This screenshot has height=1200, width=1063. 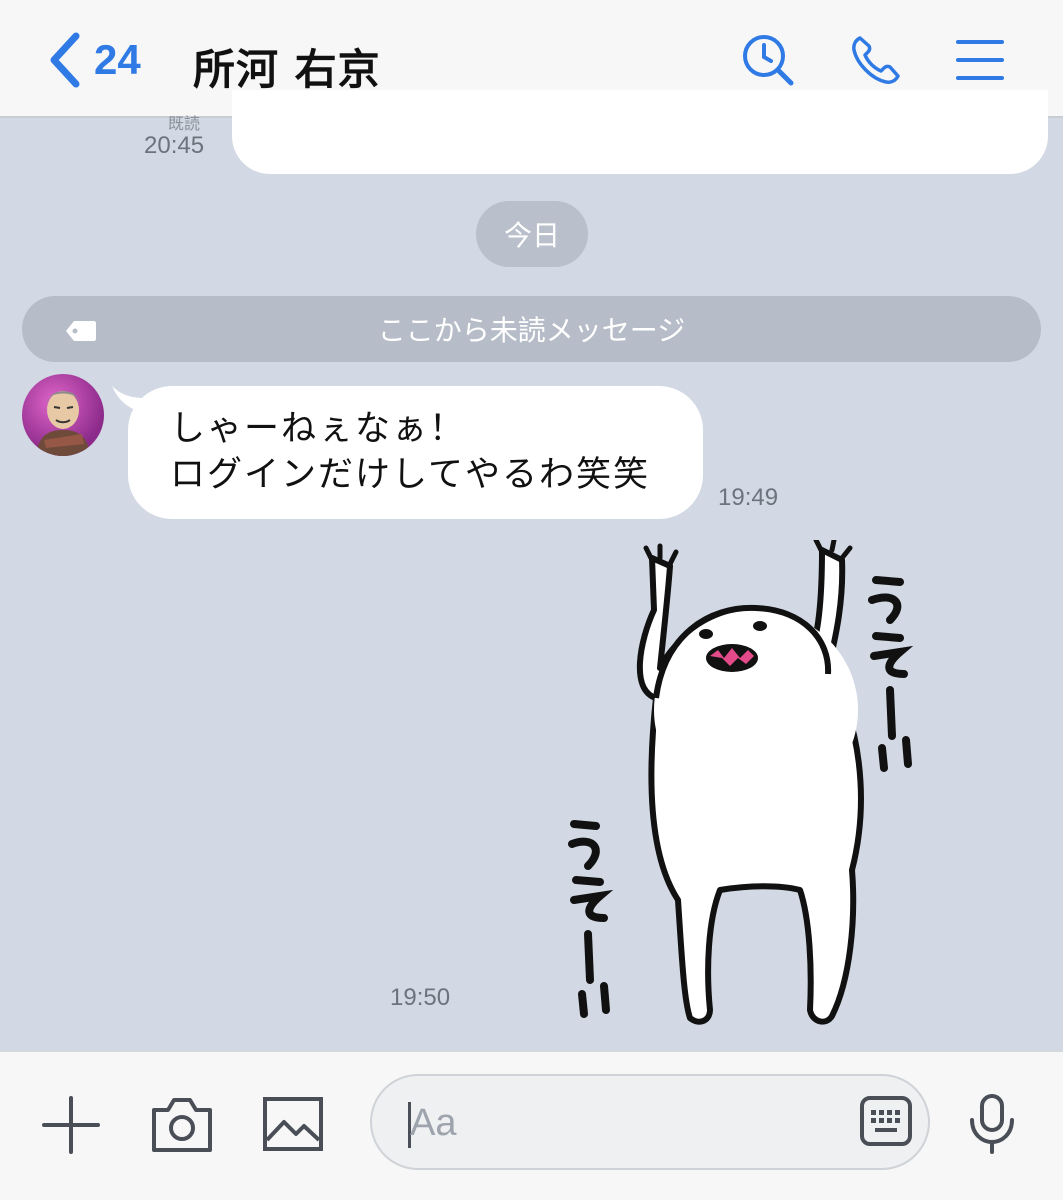 I want to click on date-separator: 今日, so click(x=532, y=234).